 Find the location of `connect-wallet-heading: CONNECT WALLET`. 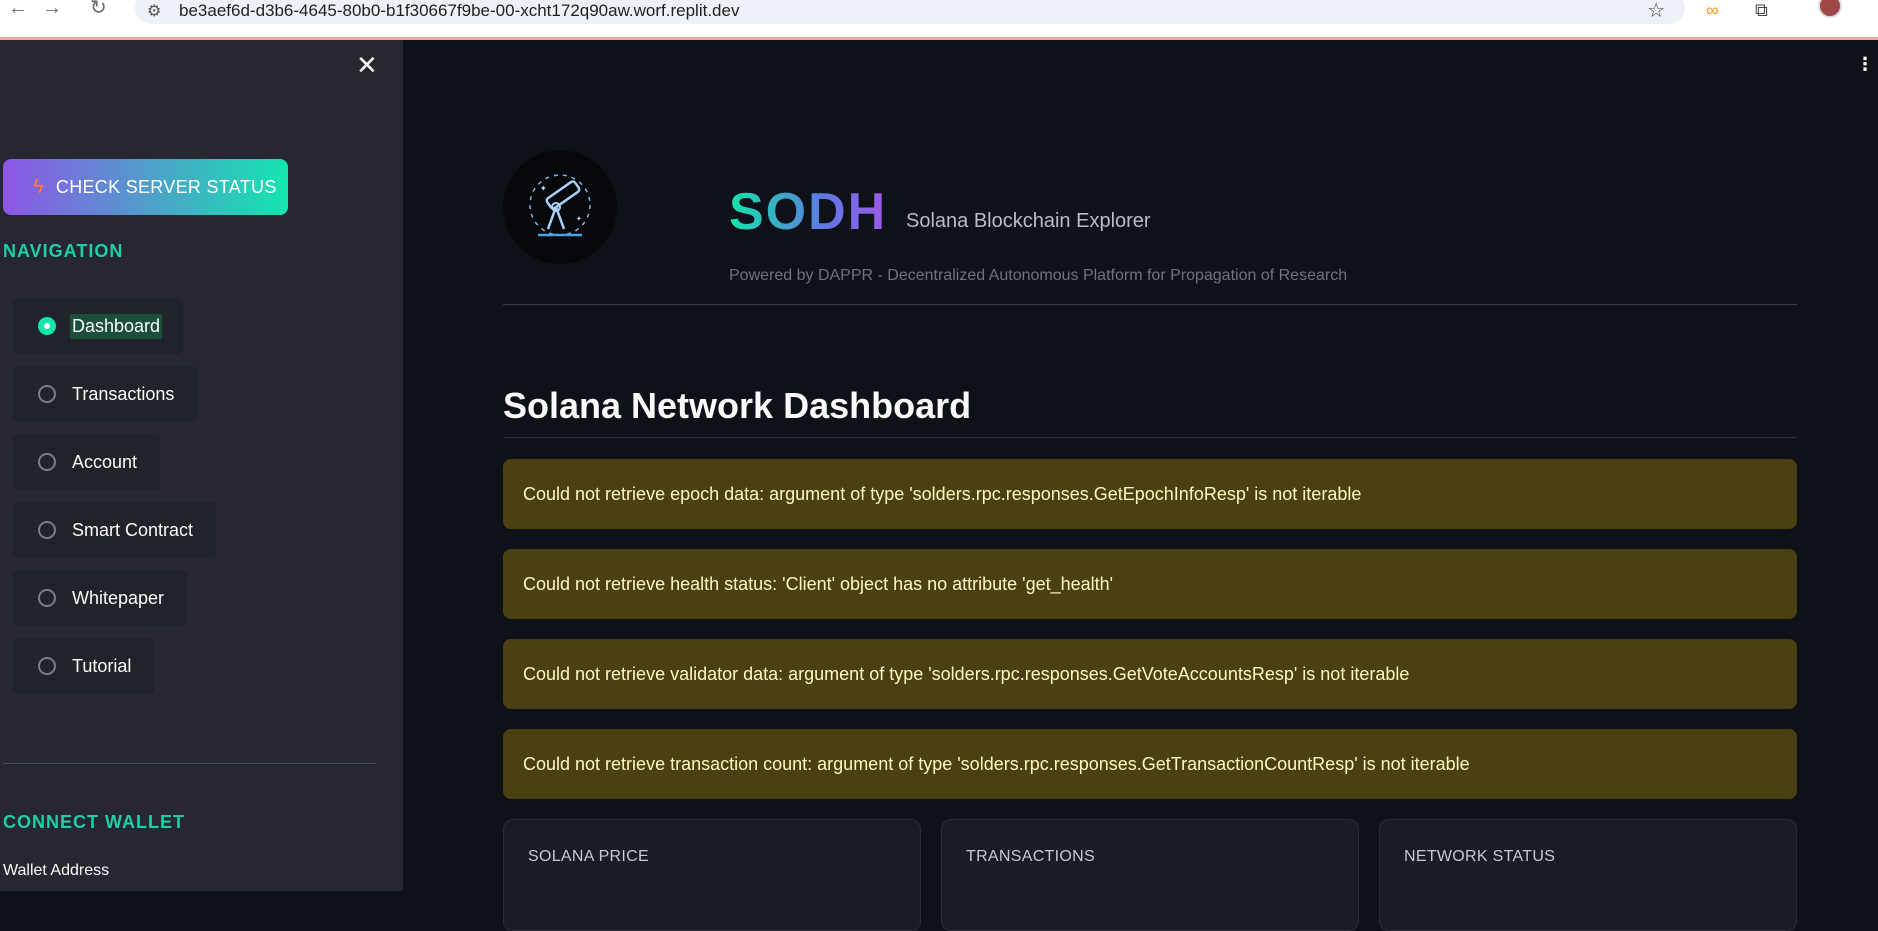

connect-wallet-heading: CONNECT WALLET is located at coordinates (94, 822).